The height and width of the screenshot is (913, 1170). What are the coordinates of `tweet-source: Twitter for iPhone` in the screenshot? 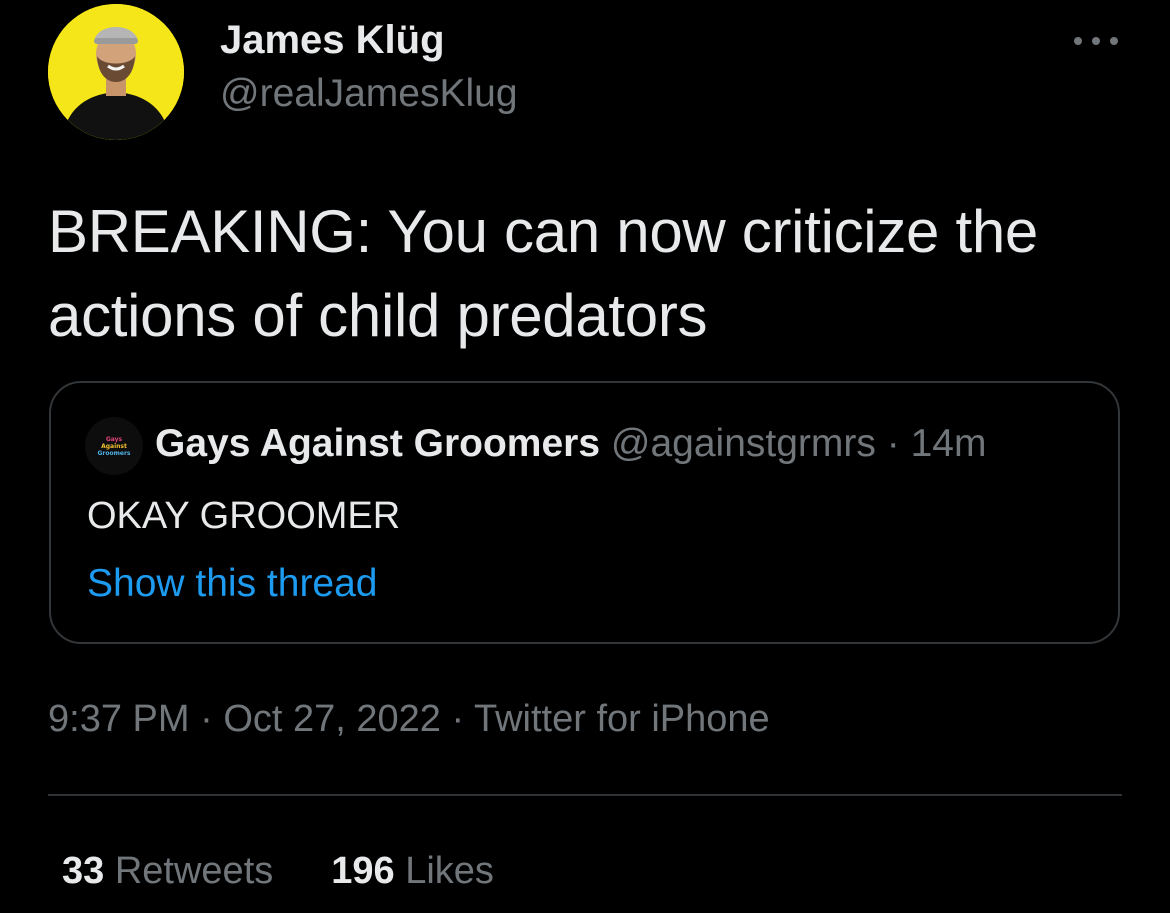 It's located at (622, 719).